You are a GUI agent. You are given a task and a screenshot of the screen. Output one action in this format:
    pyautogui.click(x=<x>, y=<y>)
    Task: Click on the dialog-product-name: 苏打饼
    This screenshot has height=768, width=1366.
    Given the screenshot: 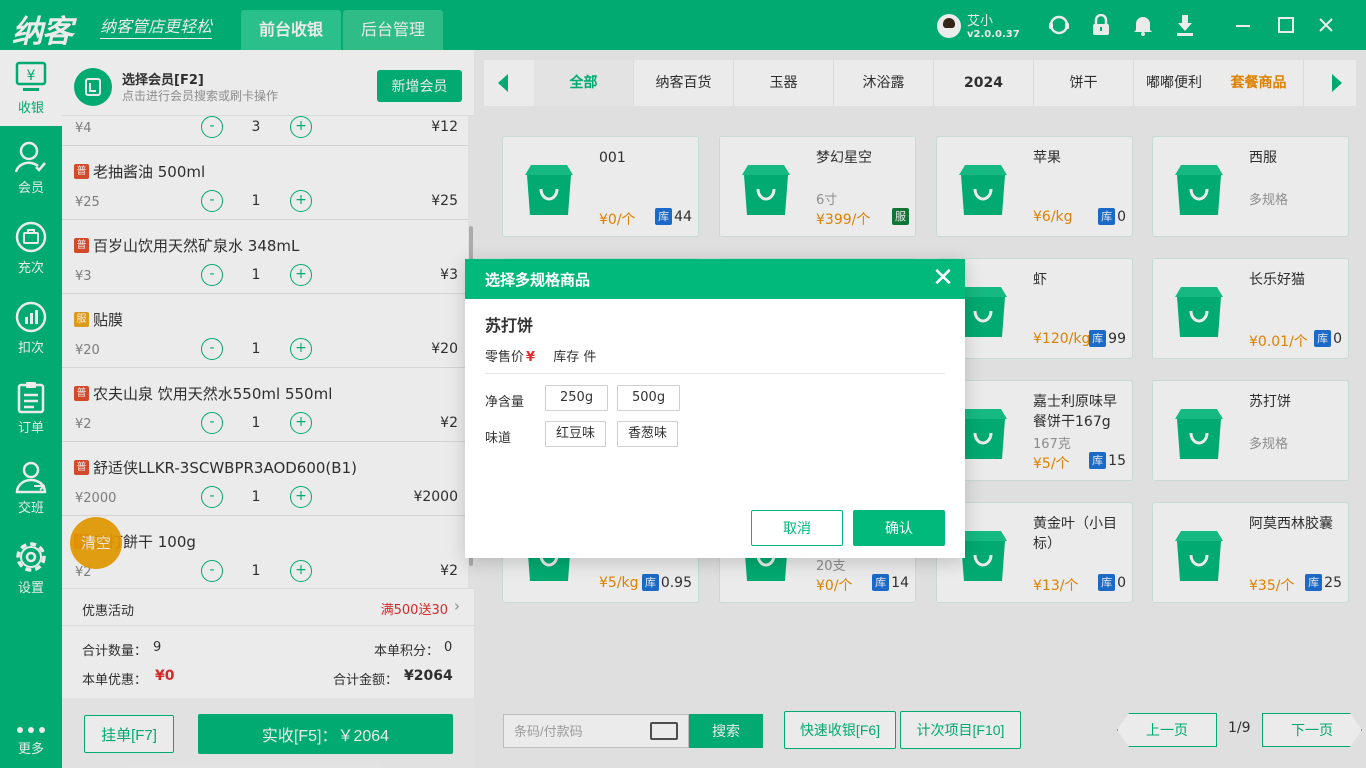 What is the action you would take?
    pyautogui.click(x=509, y=325)
    